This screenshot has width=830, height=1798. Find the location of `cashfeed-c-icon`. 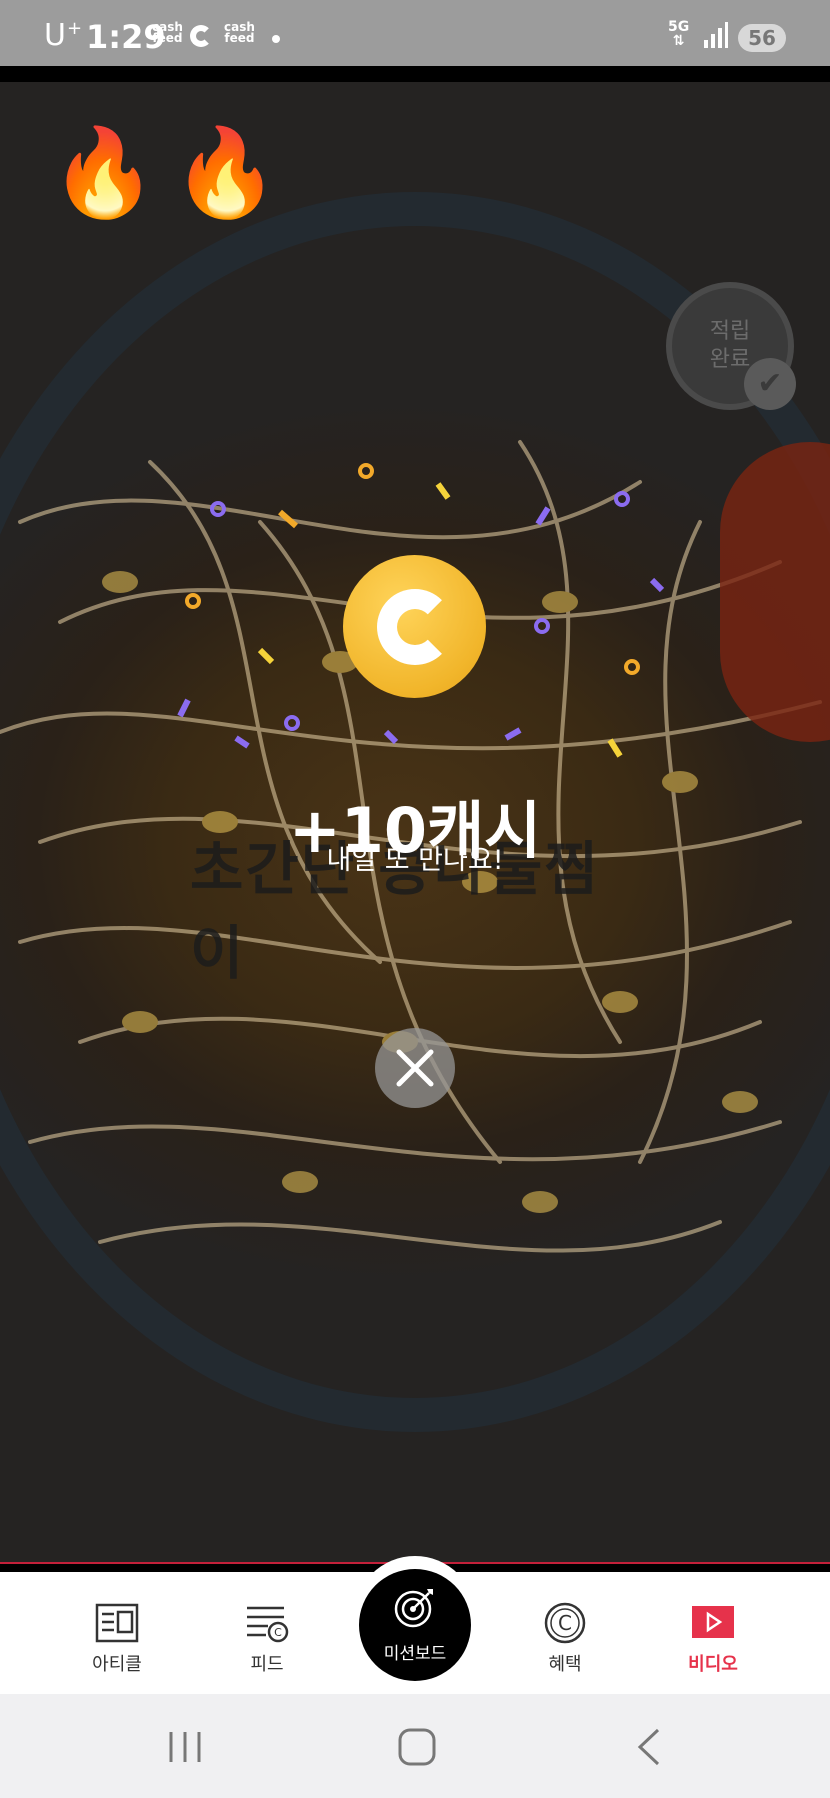

cashfeed-c-icon is located at coordinates (201, 36).